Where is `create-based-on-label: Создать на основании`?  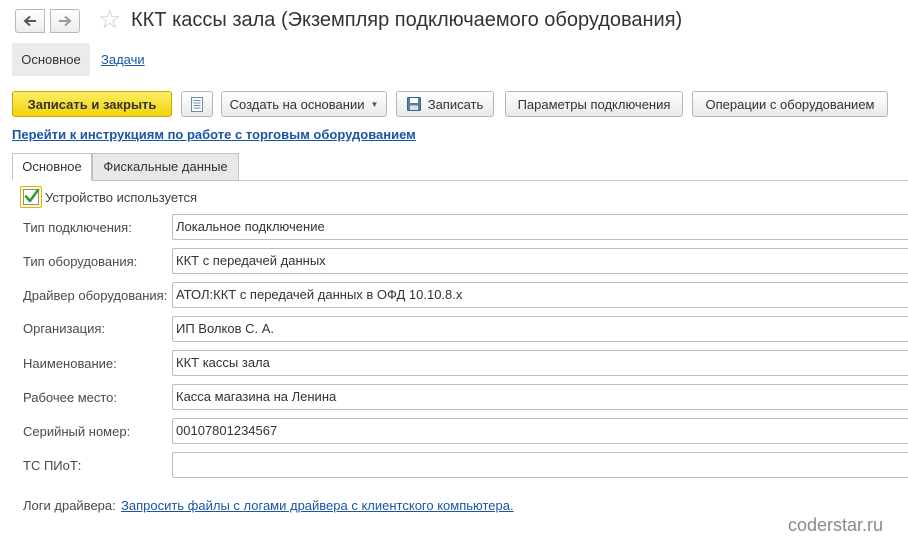 create-based-on-label: Создать на основании is located at coordinates (297, 104).